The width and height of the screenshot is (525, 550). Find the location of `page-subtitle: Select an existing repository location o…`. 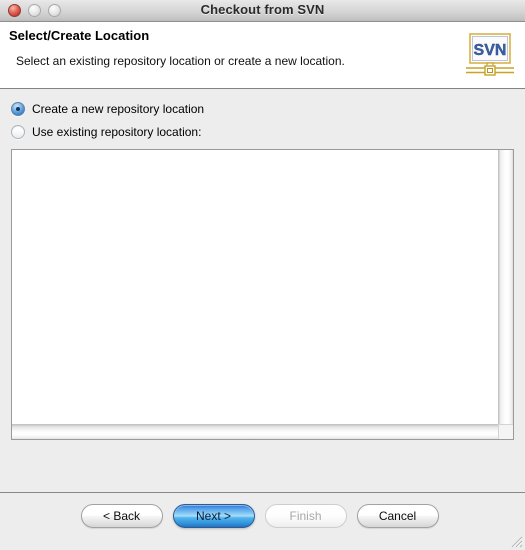

page-subtitle: Select an existing repository location o… is located at coordinates (180, 61).